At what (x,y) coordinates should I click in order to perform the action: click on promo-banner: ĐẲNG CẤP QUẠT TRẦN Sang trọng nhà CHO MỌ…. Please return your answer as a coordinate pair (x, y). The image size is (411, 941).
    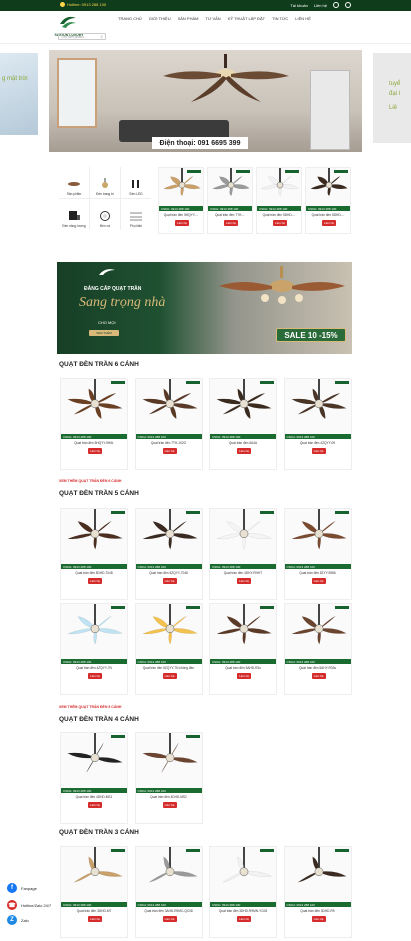
    Looking at the image, I should click on (204, 308).